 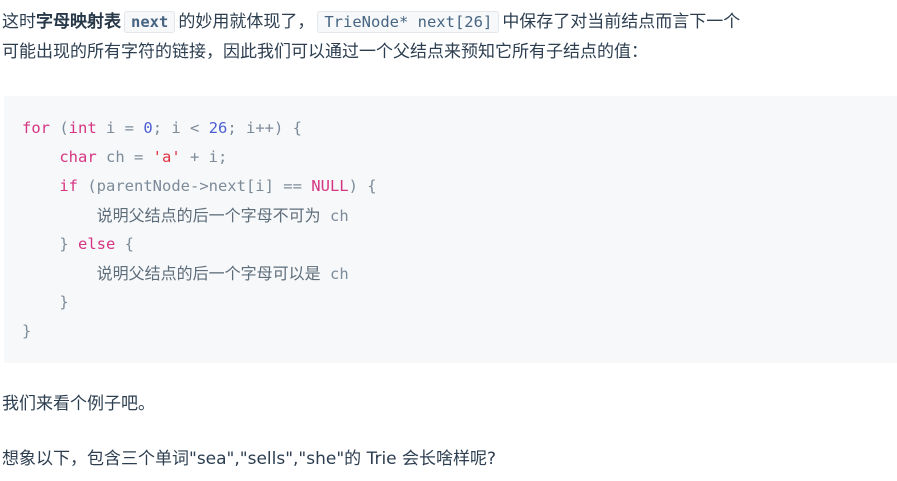 What do you see at coordinates (19, 22) in the screenshot?
I see `intro-text-pre: 这时` at bounding box center [19, 22].